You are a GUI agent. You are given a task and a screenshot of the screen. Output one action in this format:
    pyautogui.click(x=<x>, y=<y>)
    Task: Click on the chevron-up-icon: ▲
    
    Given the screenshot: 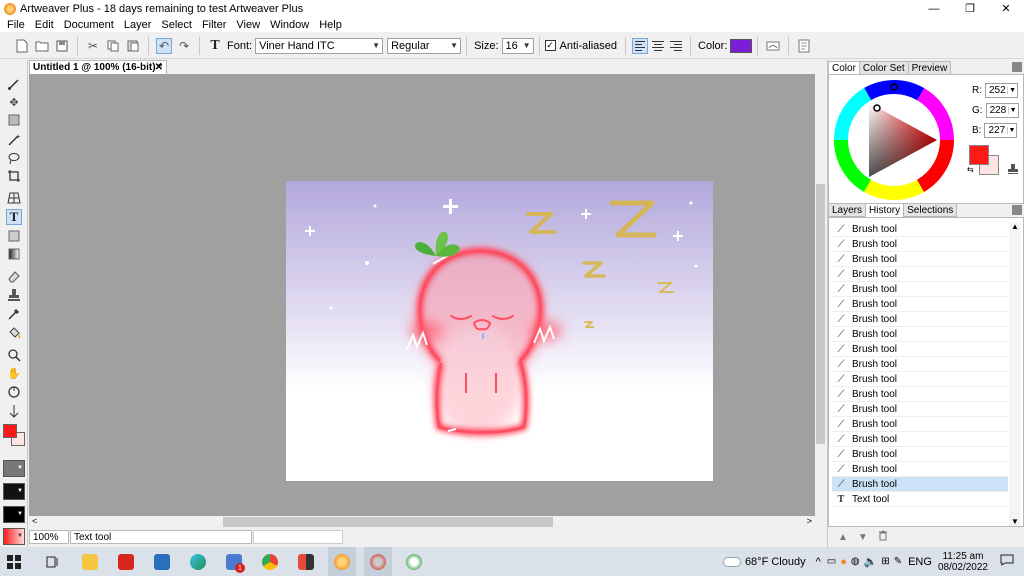 What is the action you would take?
    pyautogui.click(x=1015, y=226)
    